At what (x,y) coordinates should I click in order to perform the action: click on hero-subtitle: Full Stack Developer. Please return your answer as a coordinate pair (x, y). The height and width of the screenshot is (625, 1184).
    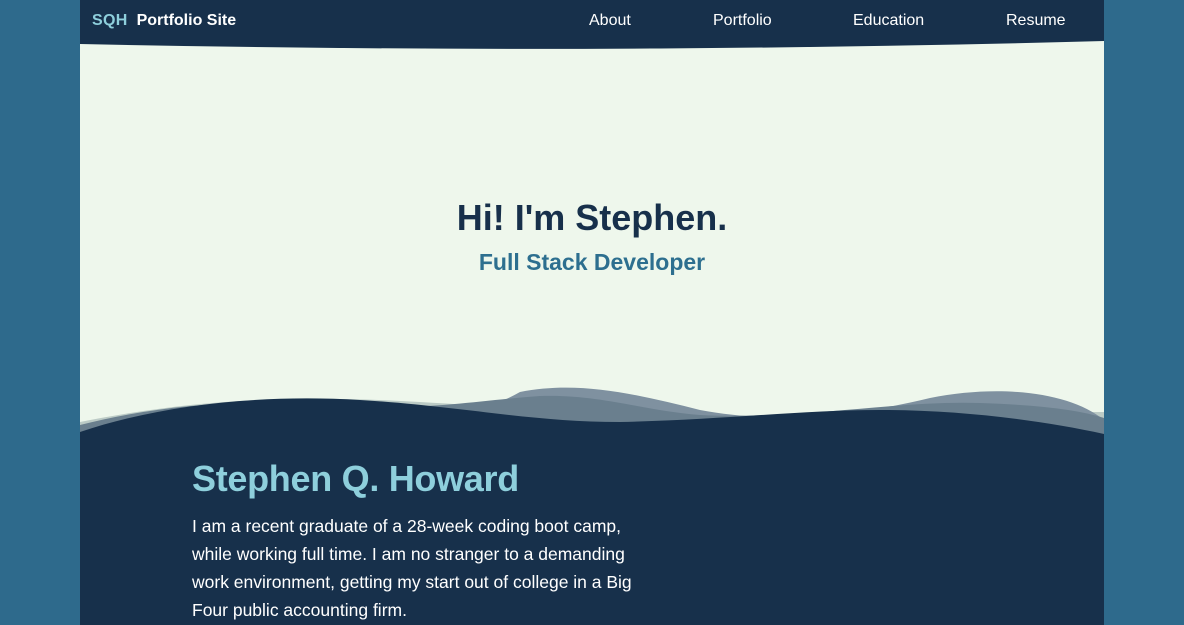
    Looking at the image, I should click on (592, 262).